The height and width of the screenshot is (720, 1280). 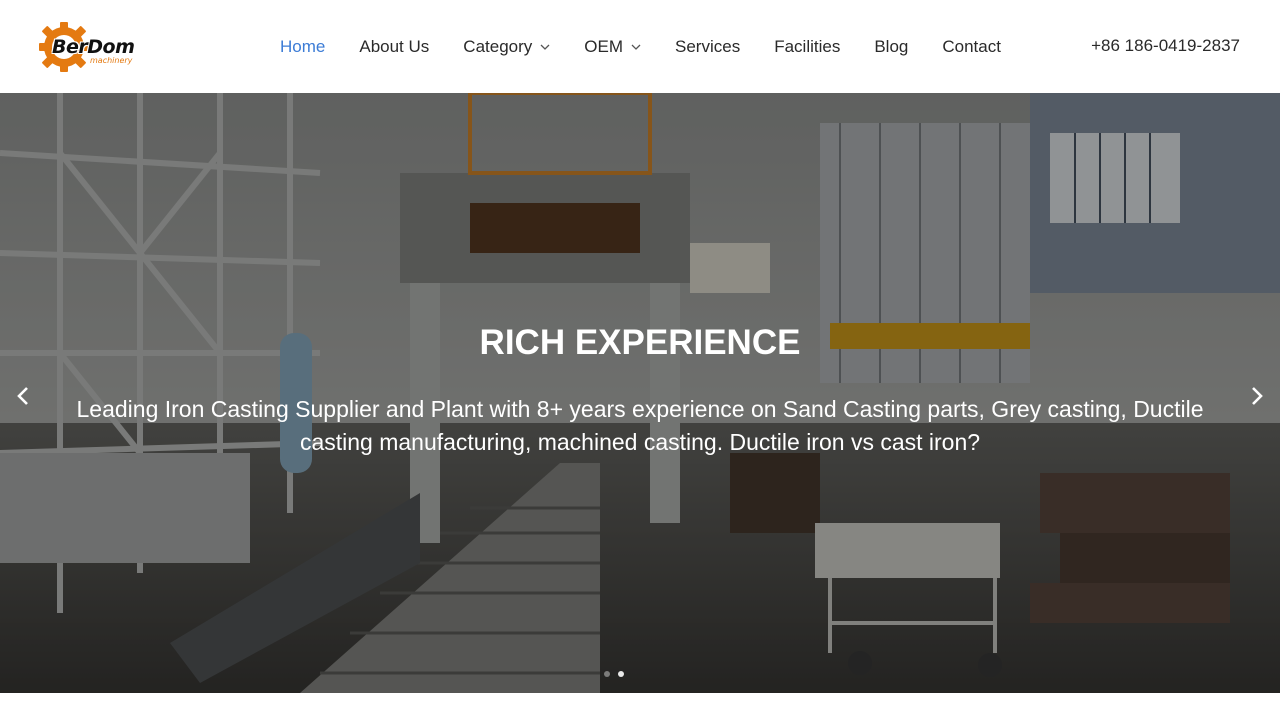 I want to click on nav-item-facilities: Facilities, so click(x=807, y=47).